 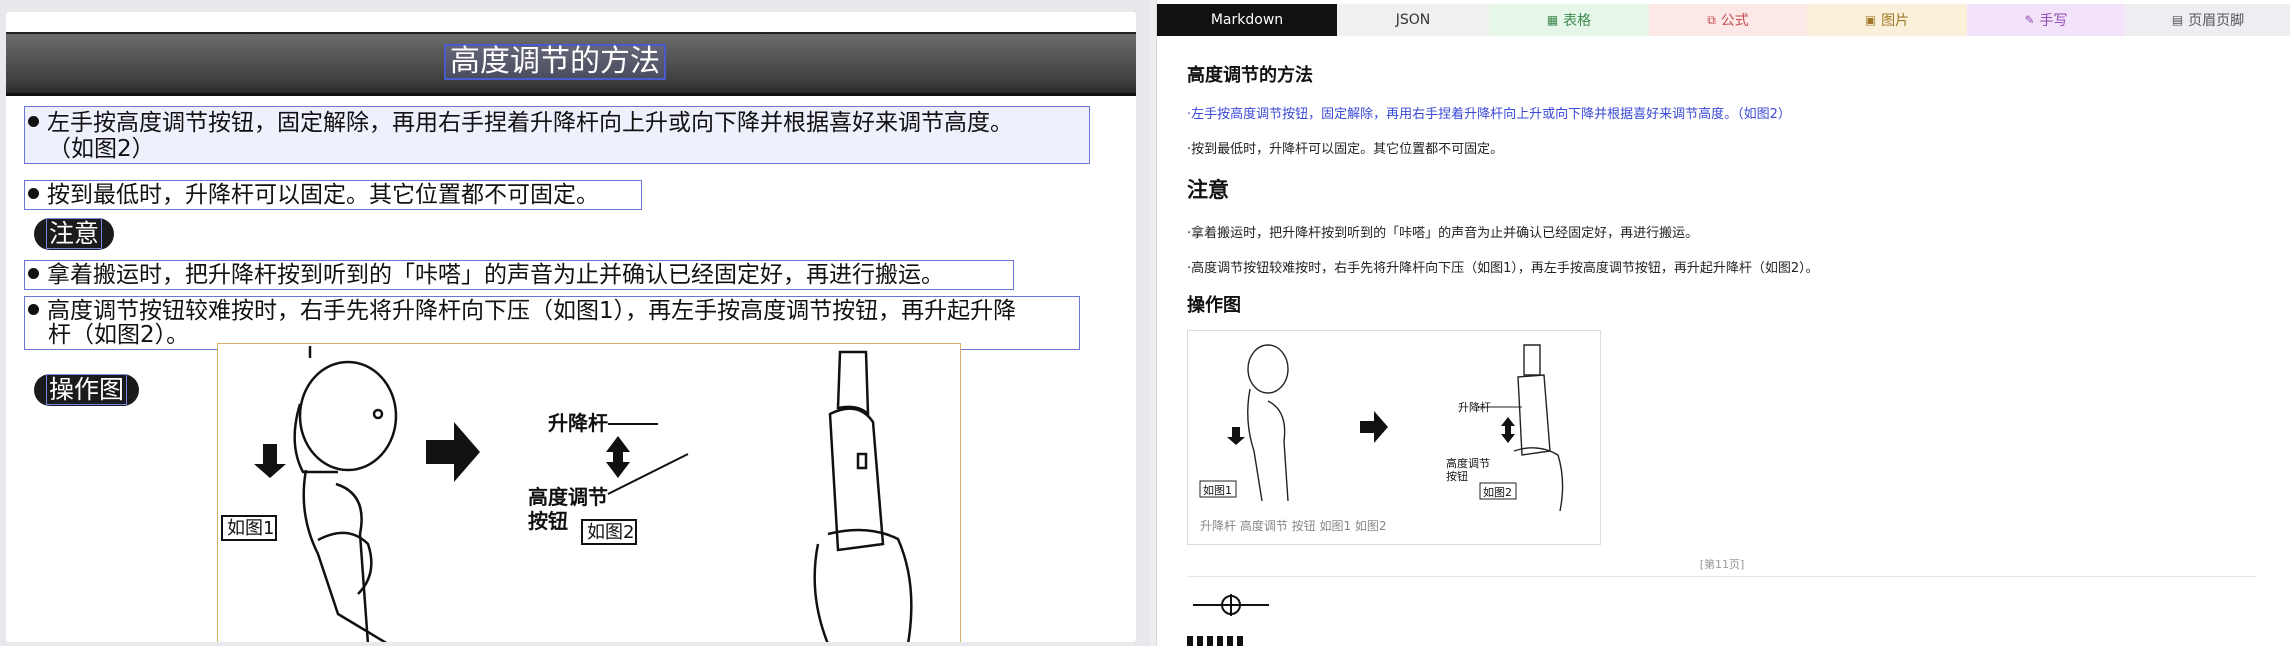 I want to click on tab-table: ▦ 表格, so click(x=1569, y=20).